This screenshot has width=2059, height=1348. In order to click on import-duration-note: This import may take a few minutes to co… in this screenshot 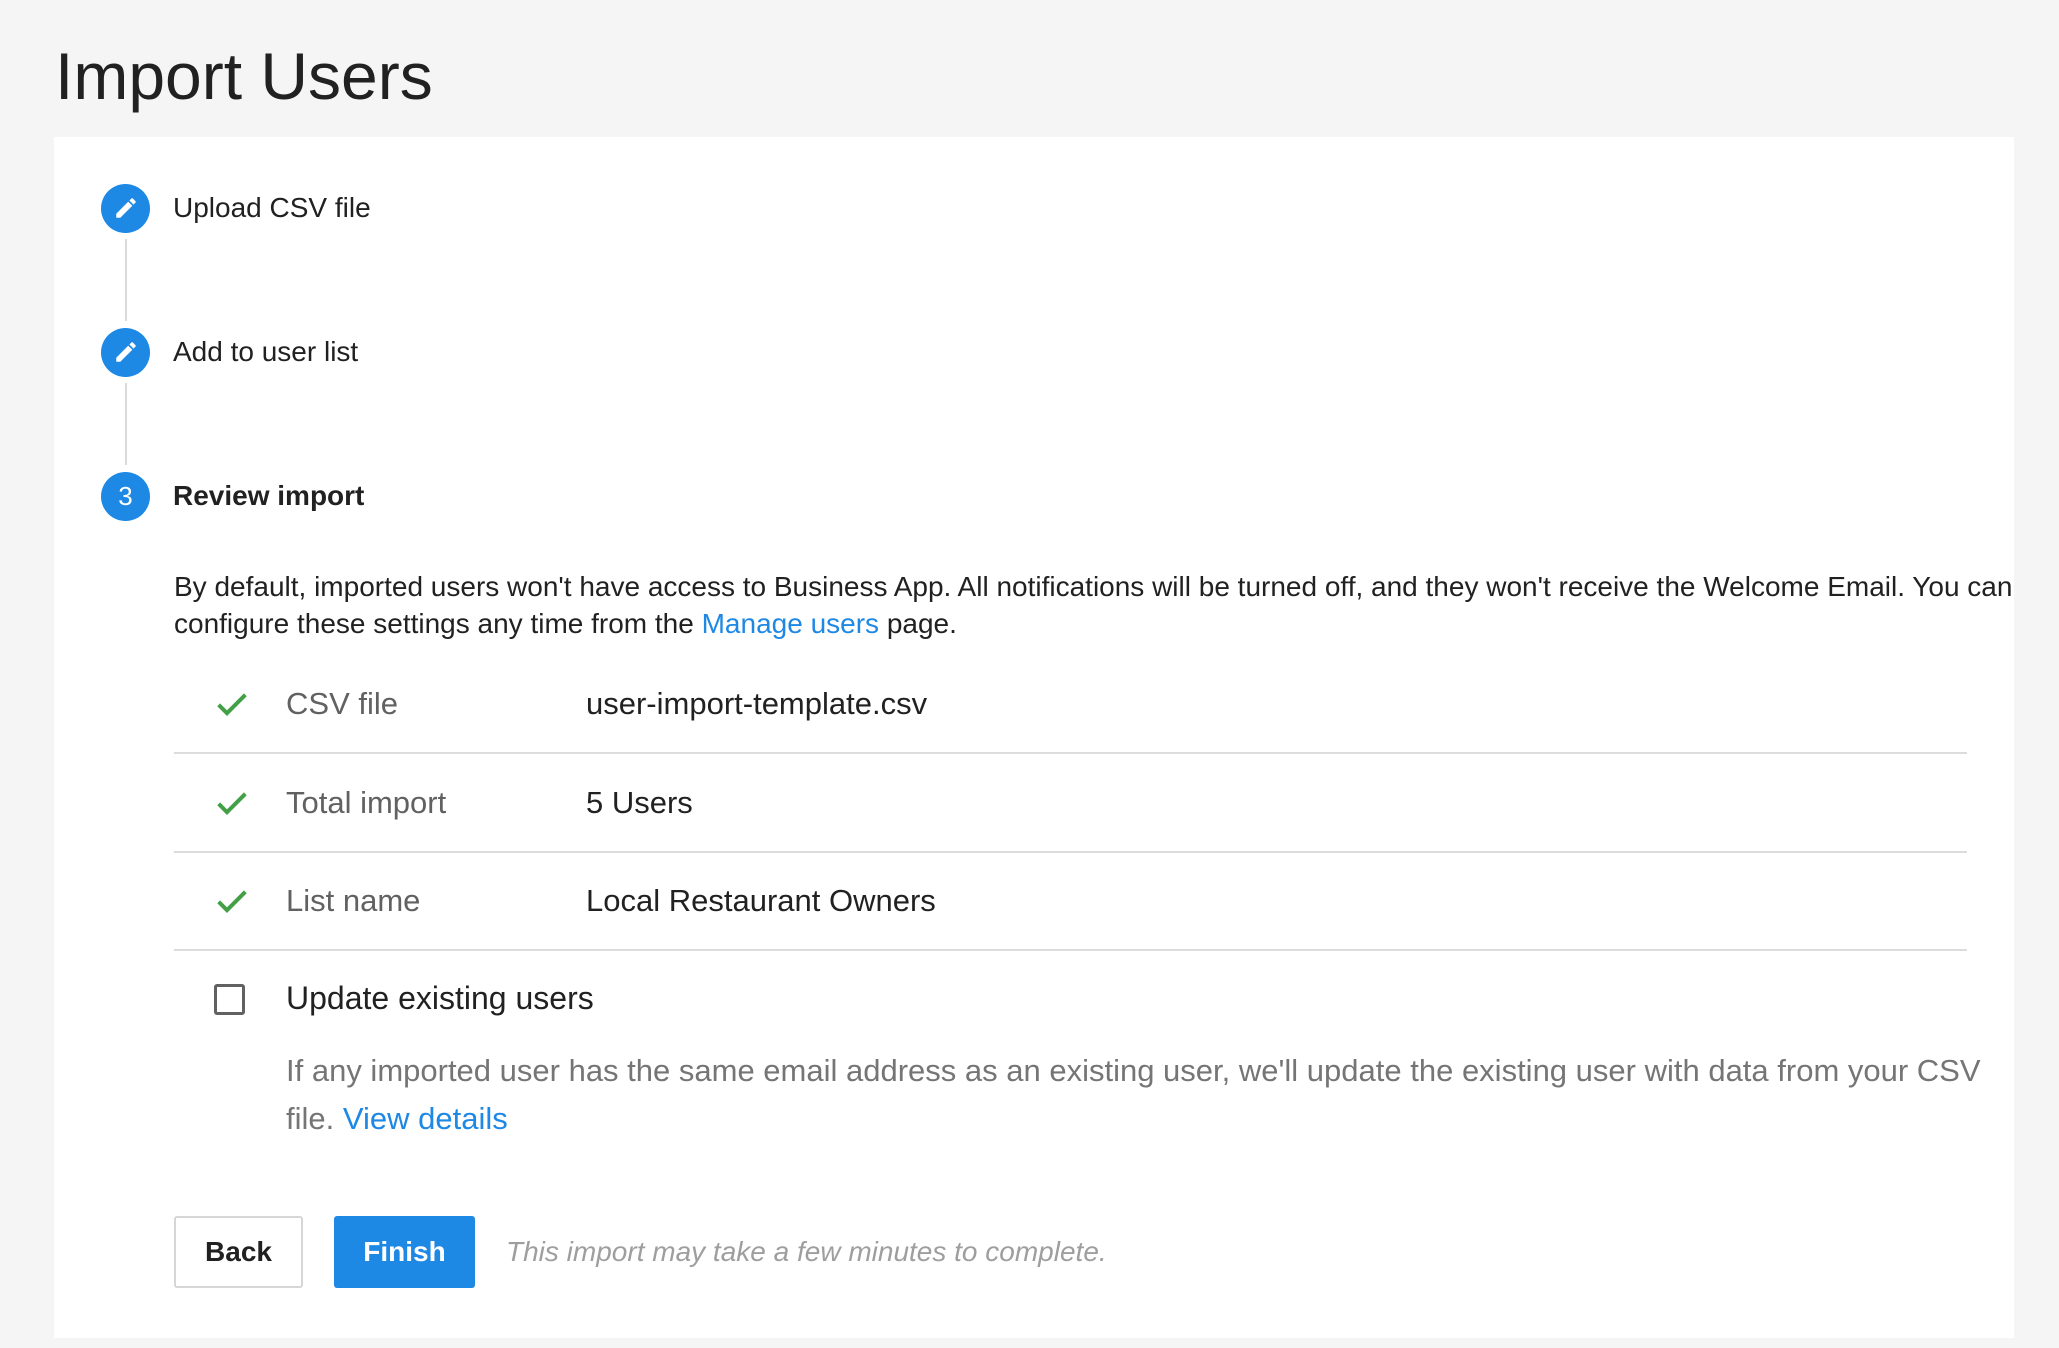, I will do `click(806, 1251)`.